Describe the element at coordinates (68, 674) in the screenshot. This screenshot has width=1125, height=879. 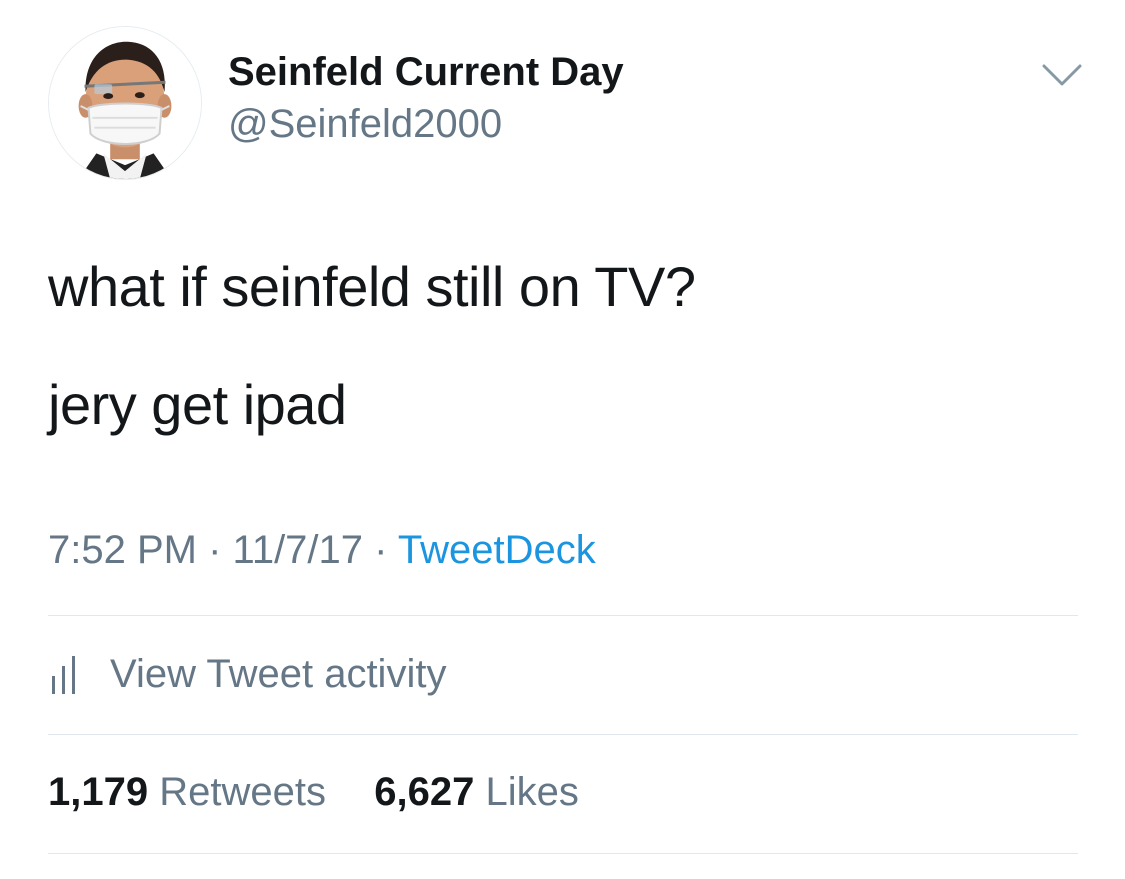
I see `analytics-bars-icon` at that location.